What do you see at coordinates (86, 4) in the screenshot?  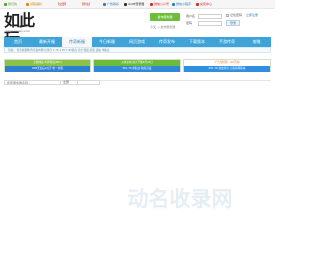 I see `topbar-link-3: 【所在】` at bounding box center [86, 4].